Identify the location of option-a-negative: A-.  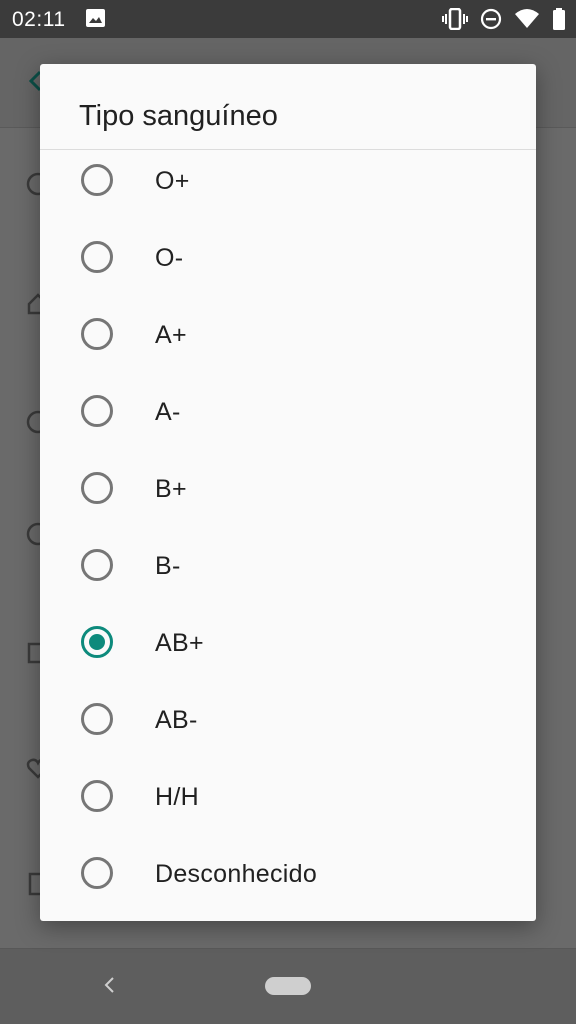
(288, 410).